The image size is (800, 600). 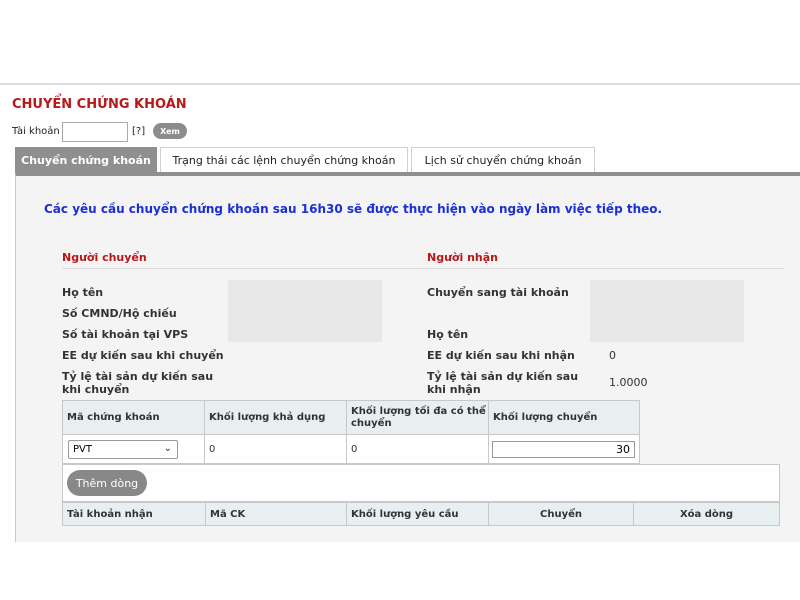 What do you see at coordinates (99, 104) in the screenshot?
I see `page-title: CHUYỂN CHỨNG KHOÁN` at bounding box center [99, 104].